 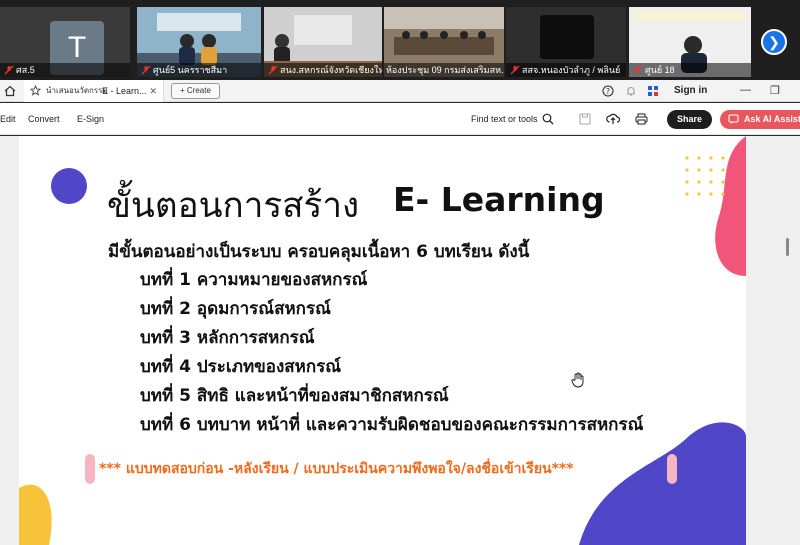 I want to click on star-icon, so click(x=35, y=90).